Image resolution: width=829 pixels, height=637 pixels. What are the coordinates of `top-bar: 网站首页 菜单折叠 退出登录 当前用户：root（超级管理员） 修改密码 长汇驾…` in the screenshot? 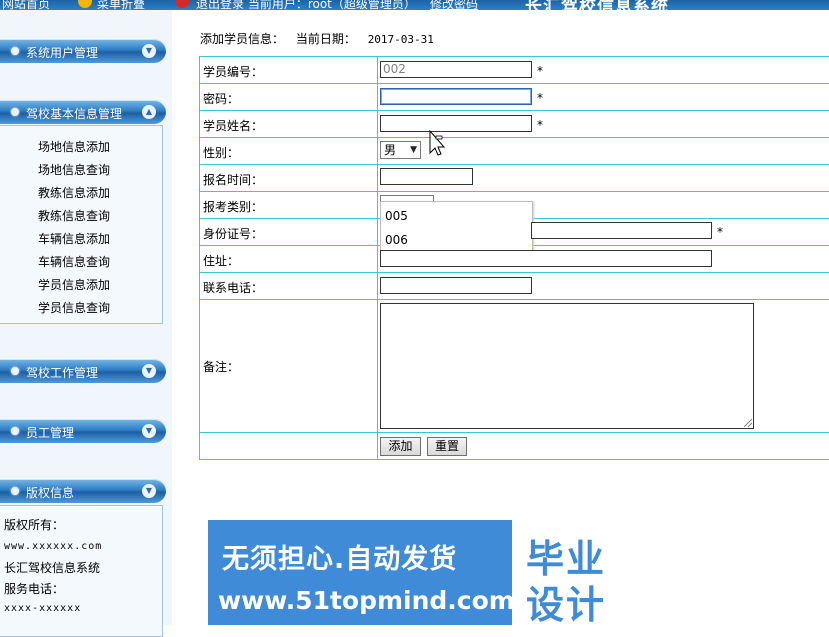 It's located at (414, 5).